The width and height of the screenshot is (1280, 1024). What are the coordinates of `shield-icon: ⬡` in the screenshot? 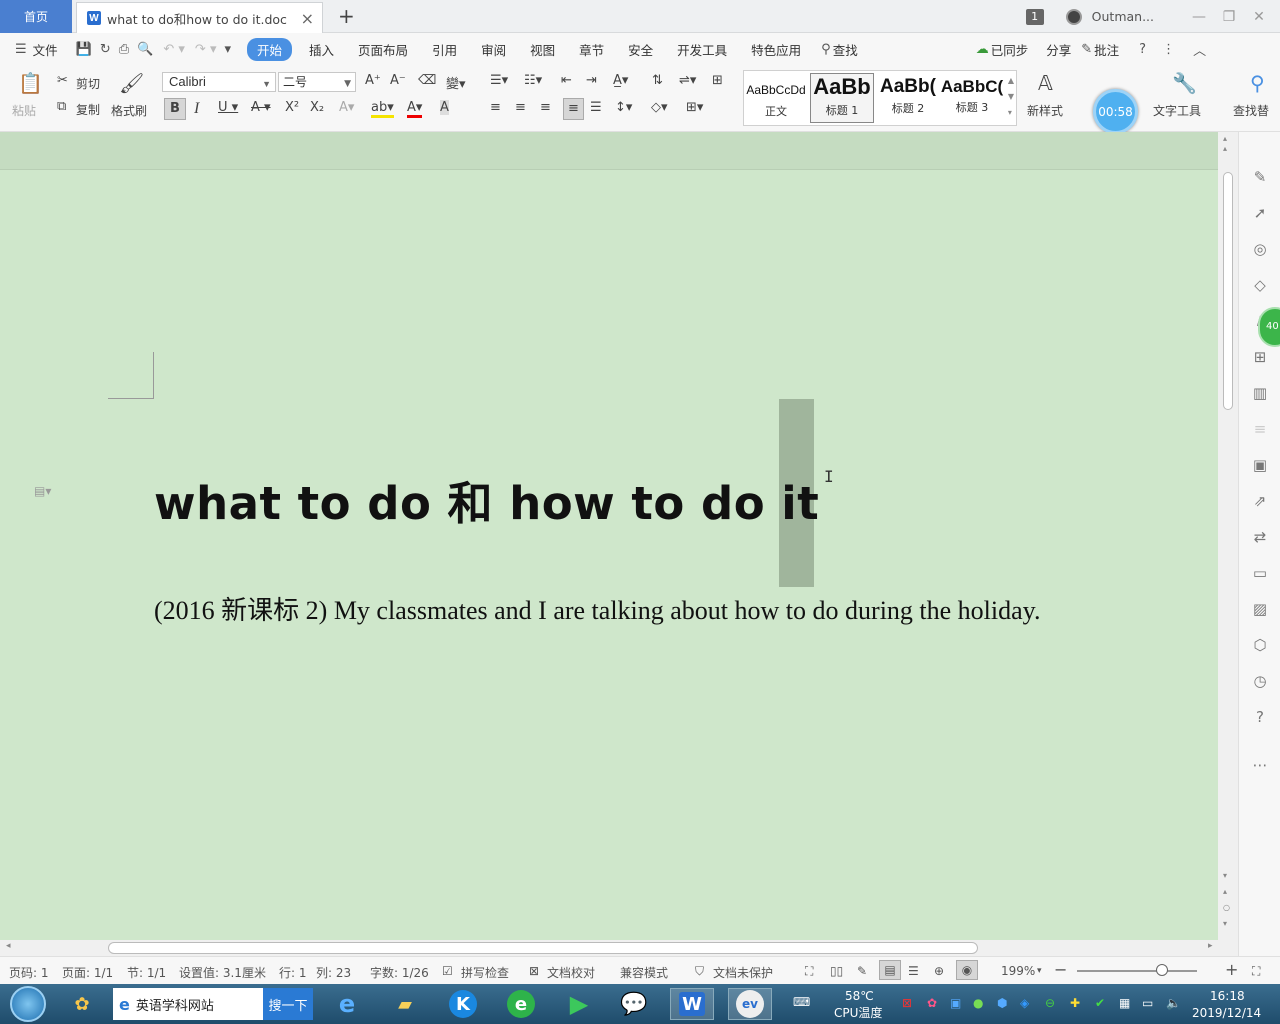 It's located at (1260, 645).